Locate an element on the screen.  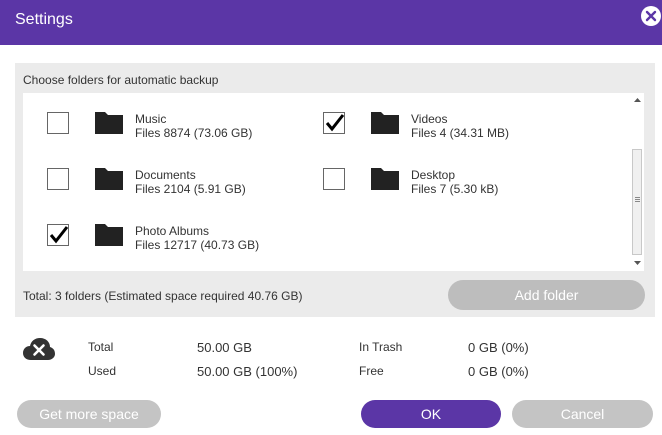
folder-name: Desktop is located at coordinates (433, 175).